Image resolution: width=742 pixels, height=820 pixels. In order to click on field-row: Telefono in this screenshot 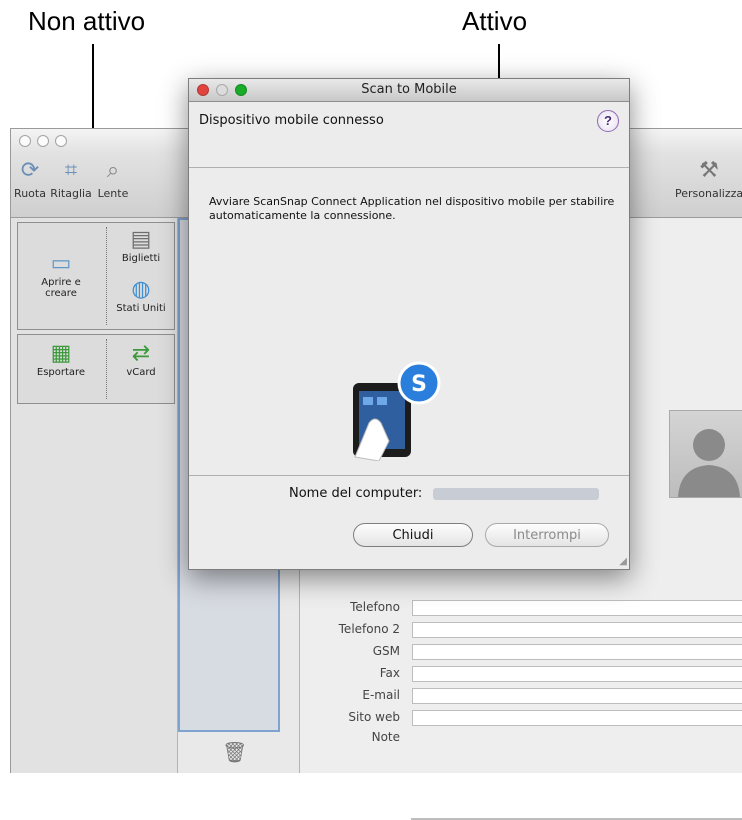, I will do `click(531, 607)`.